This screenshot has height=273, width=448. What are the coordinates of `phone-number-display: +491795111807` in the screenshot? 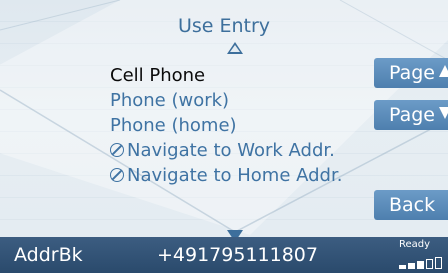 It's located at (237, 255).